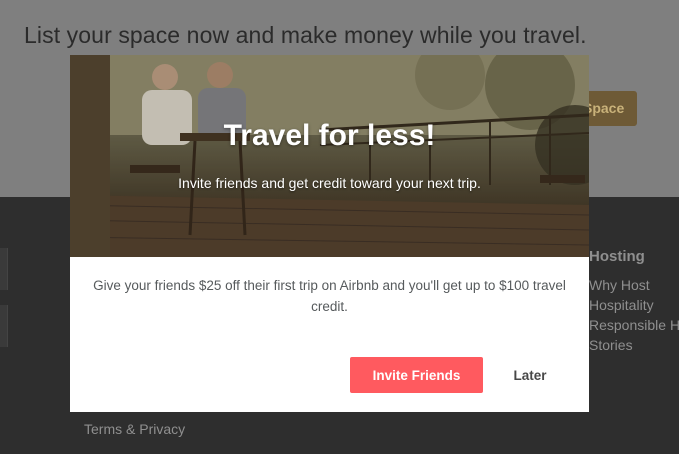 This screenshot has height=454, width=679. What do you see at coordinates (329, 135) in the screenshot?
I see `modal-title: Travel for less!` at bounding box center [329, 135].